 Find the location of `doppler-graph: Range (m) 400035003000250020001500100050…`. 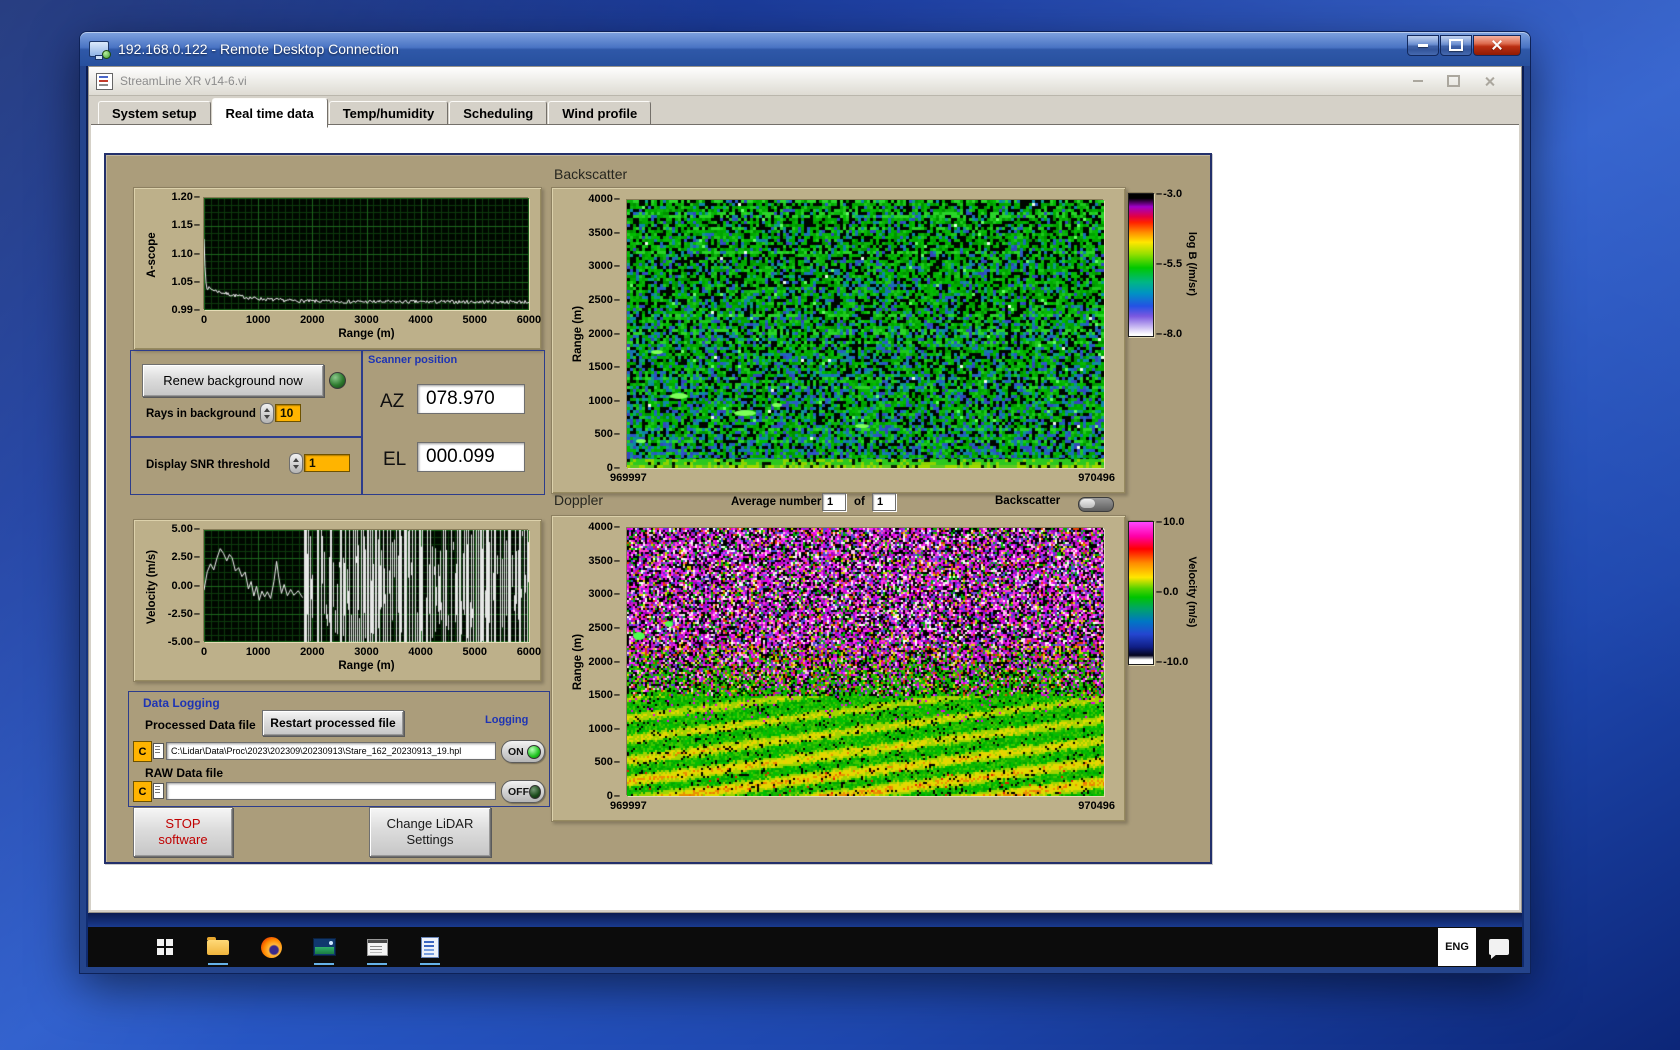

doppler-graph: Range (m) 400035003000250020001500100050… is located at coordinates (838, 668).